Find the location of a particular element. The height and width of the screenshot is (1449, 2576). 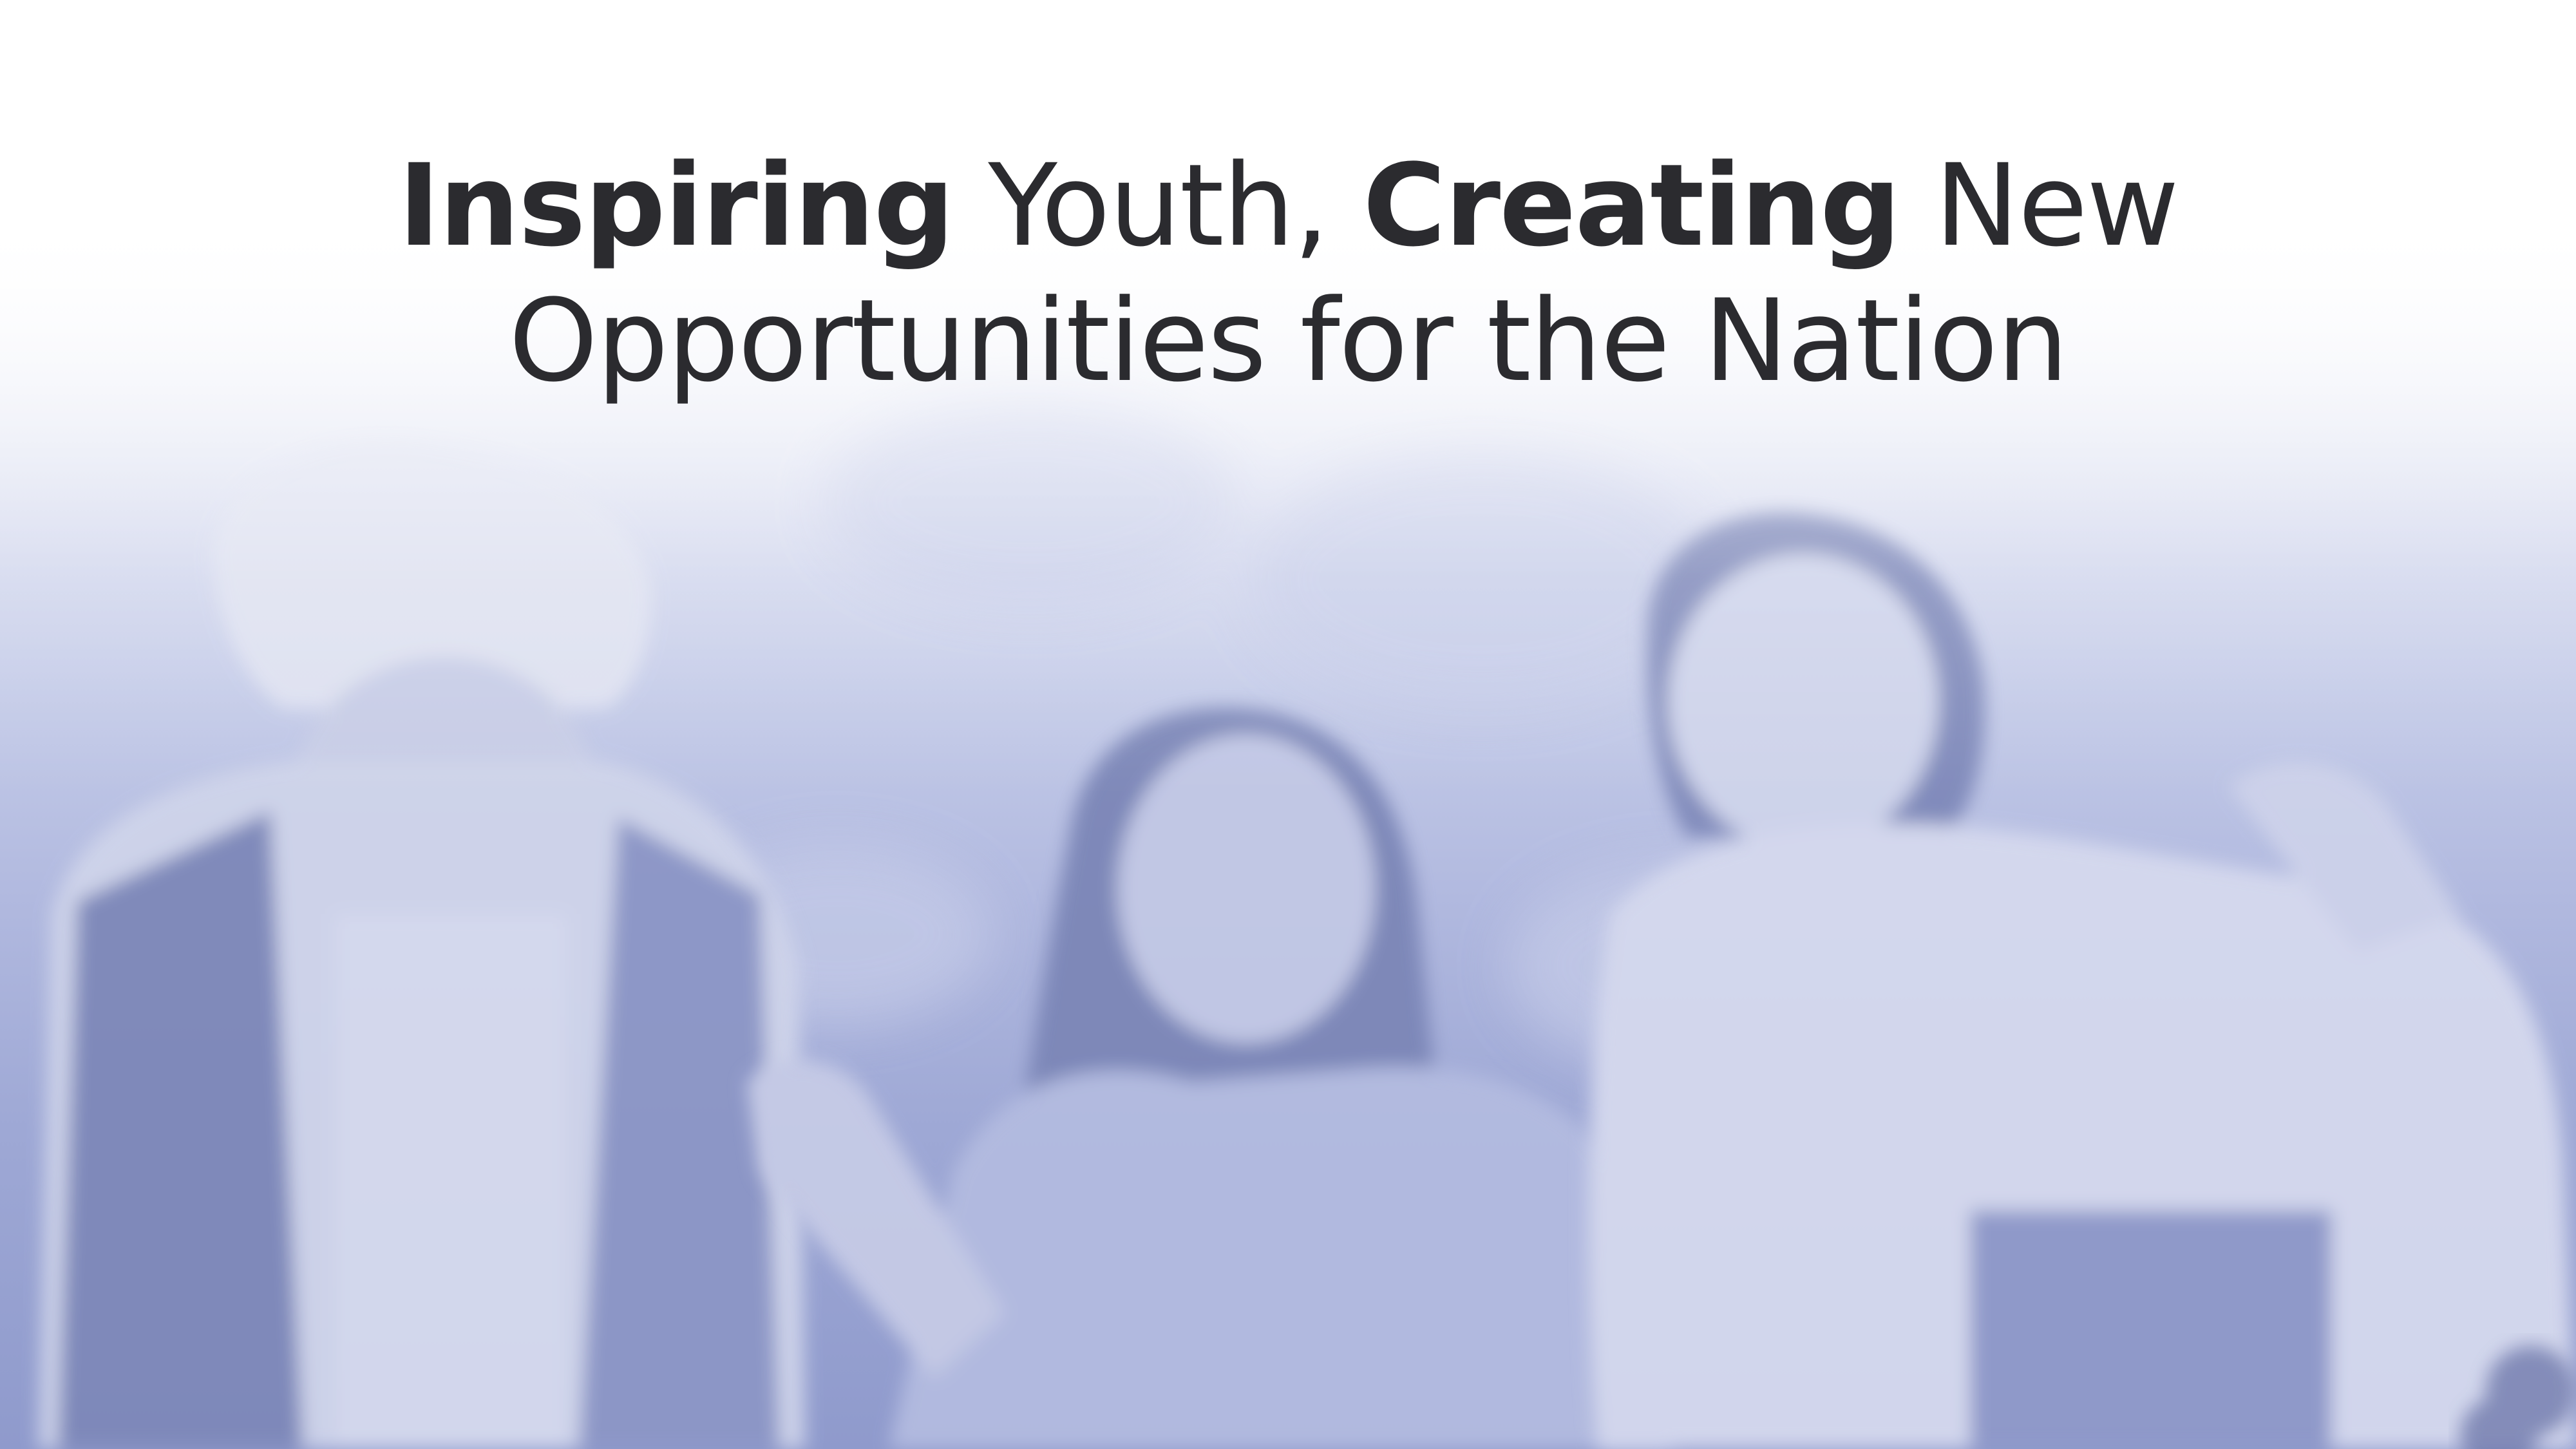

headline-bold-creating: Creating is located at coordinates (1632, 206).